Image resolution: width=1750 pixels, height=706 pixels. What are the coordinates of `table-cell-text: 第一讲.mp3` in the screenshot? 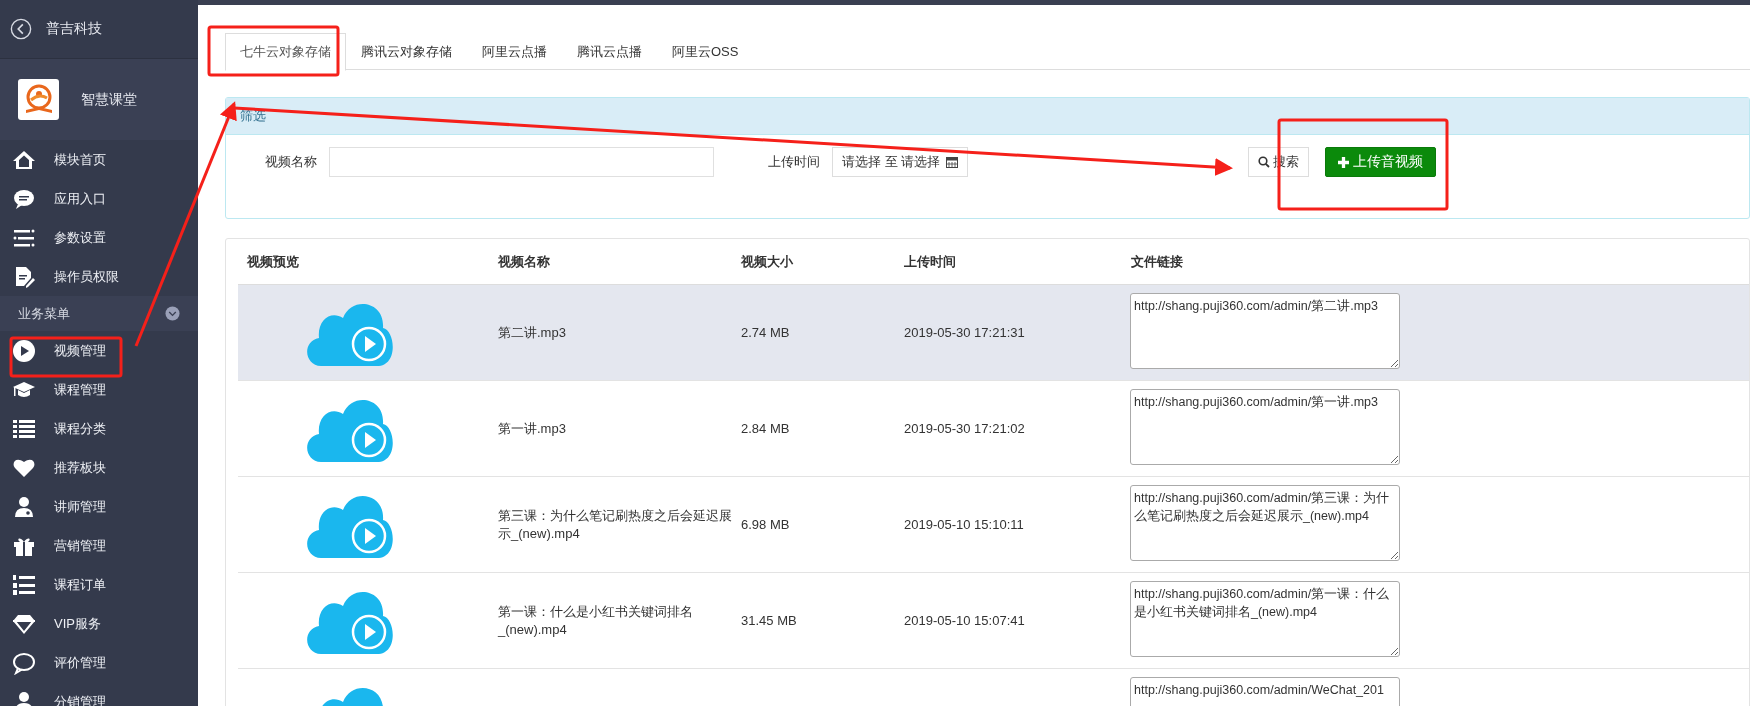 It's located at (532, 428).